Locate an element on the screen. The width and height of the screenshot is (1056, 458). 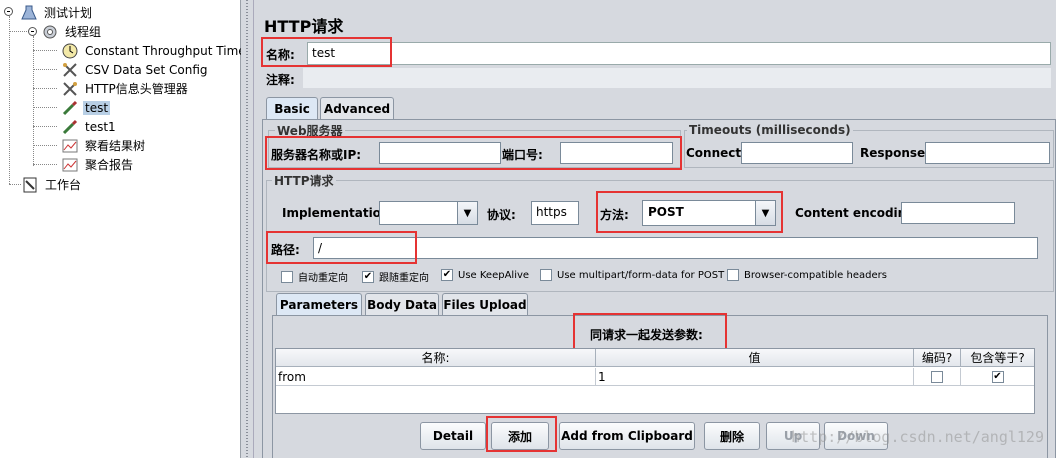
implementation-select: ▼ is located at coordinates (428, 213).